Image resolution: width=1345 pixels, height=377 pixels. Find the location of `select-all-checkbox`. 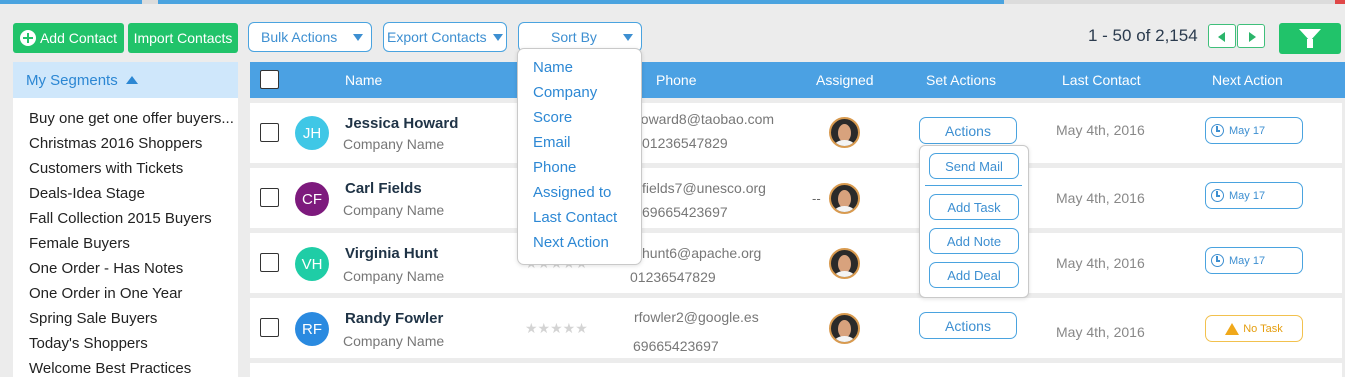

select-all-checkbox is located at coordinates (269, 79).